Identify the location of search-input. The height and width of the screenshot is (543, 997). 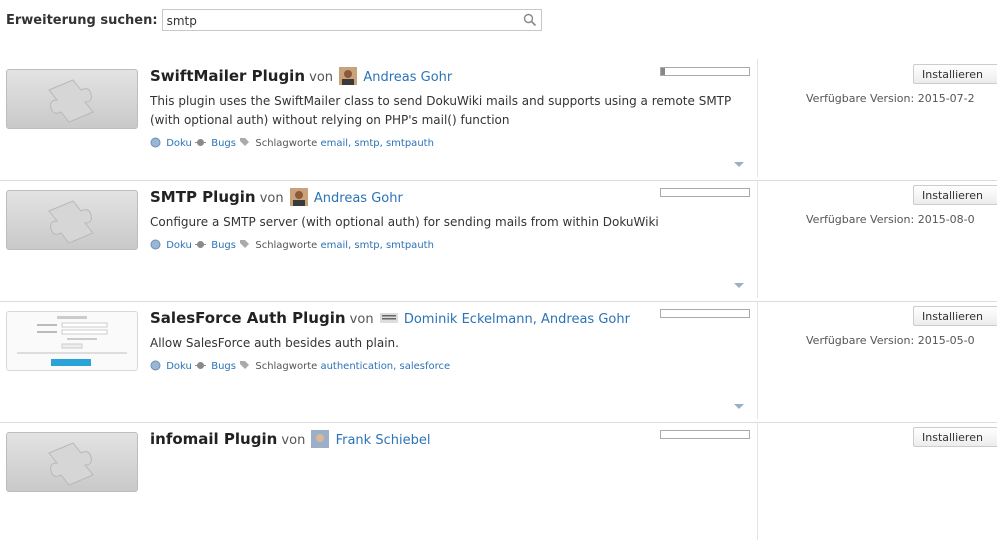
(336, 21).